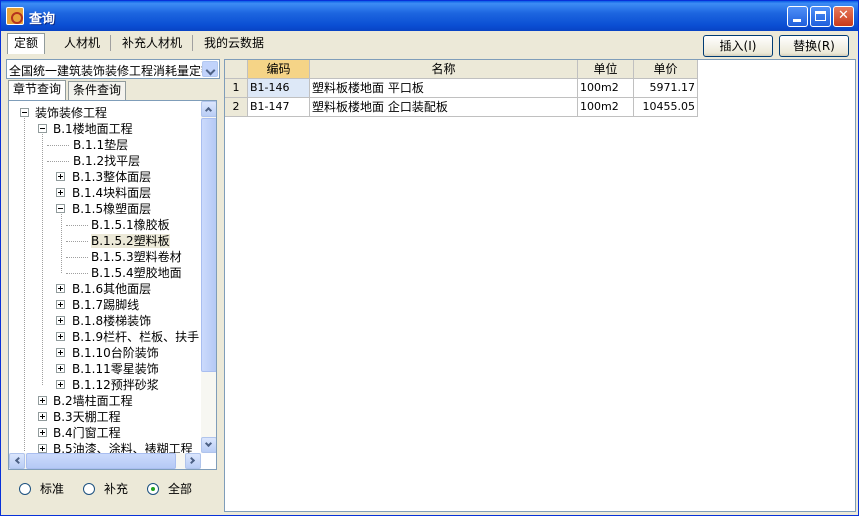 Image resolution: width=859 pixels, height=516 pixels. Describe the element at coordinates (666, 69) in the screenshot. I see `column-header-price: 单价` at that location.